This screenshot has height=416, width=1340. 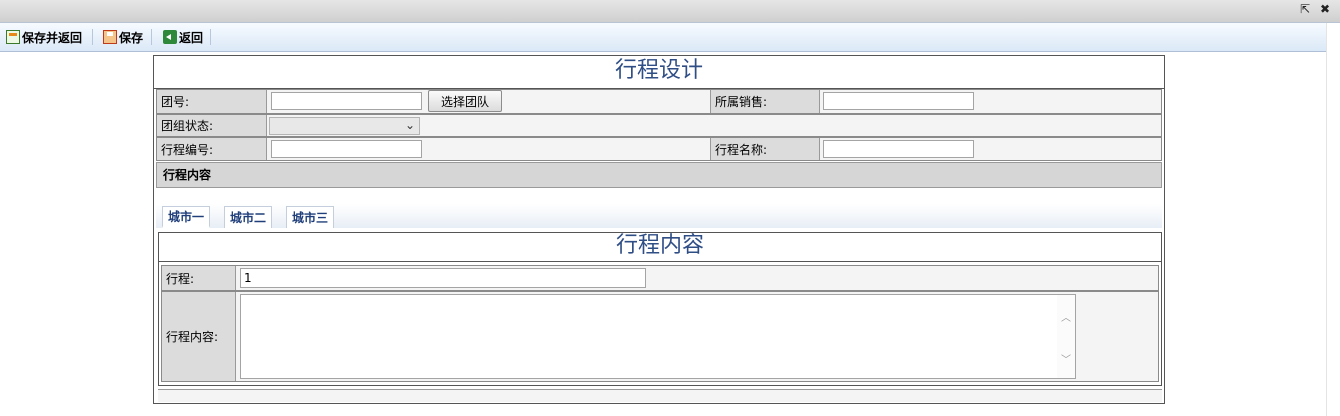 I want to click on scroll-up-icon: ︿, so click(x=1066, y=316).